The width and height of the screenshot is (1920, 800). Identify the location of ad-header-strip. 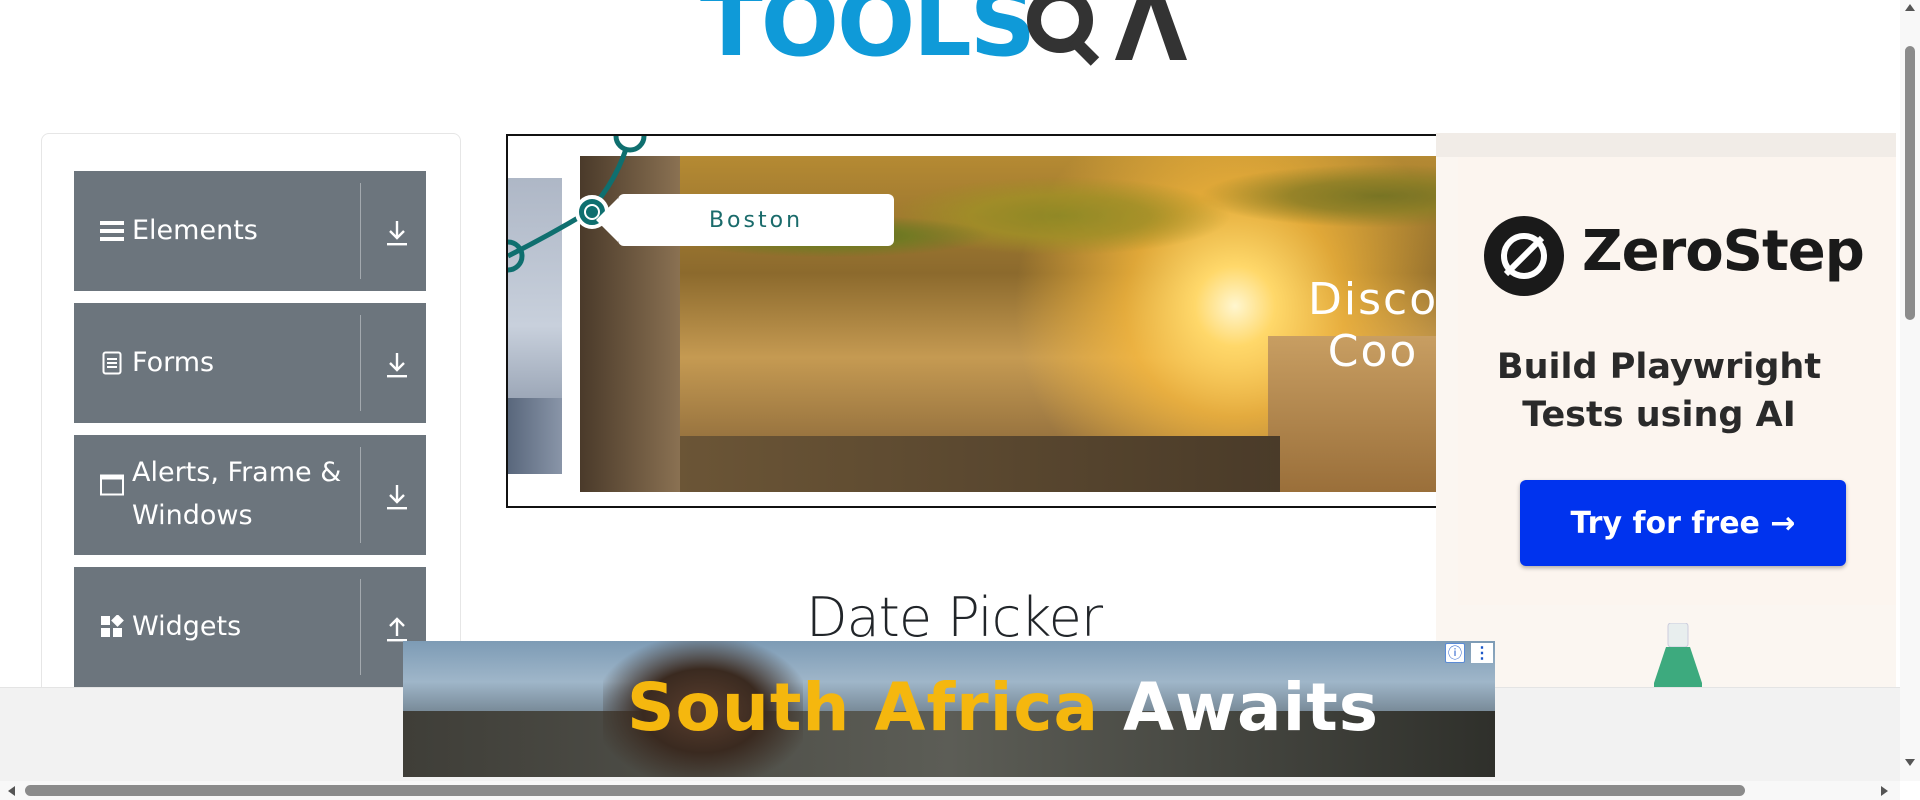
(1666, 145).